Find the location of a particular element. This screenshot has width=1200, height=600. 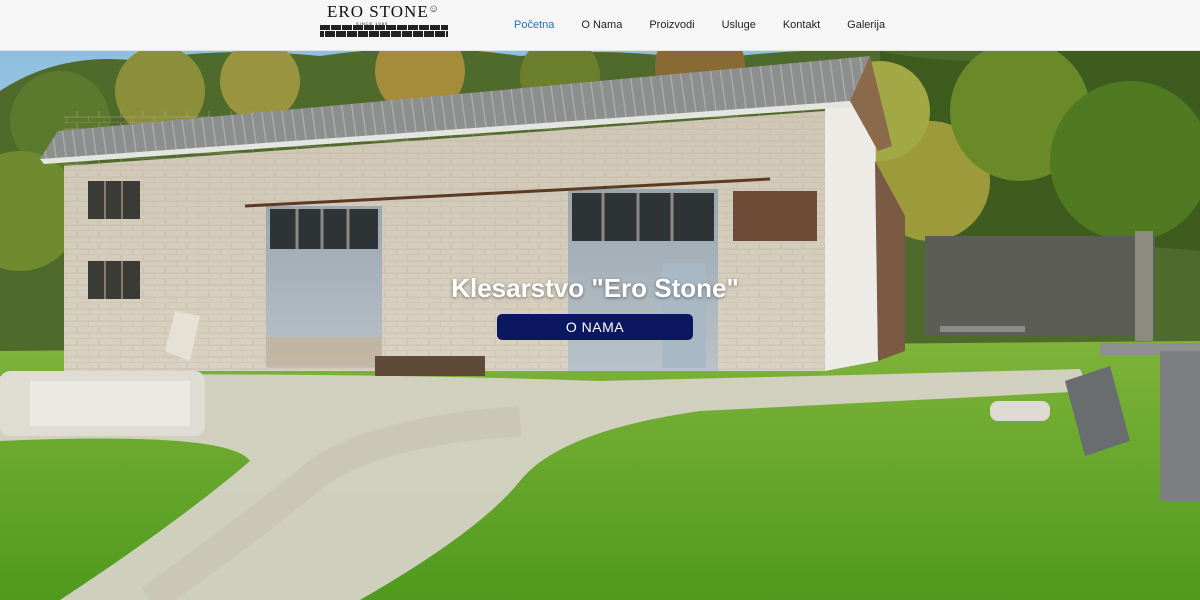

nav-item-o-nama: O Nama is located at coordinates (601, 25).